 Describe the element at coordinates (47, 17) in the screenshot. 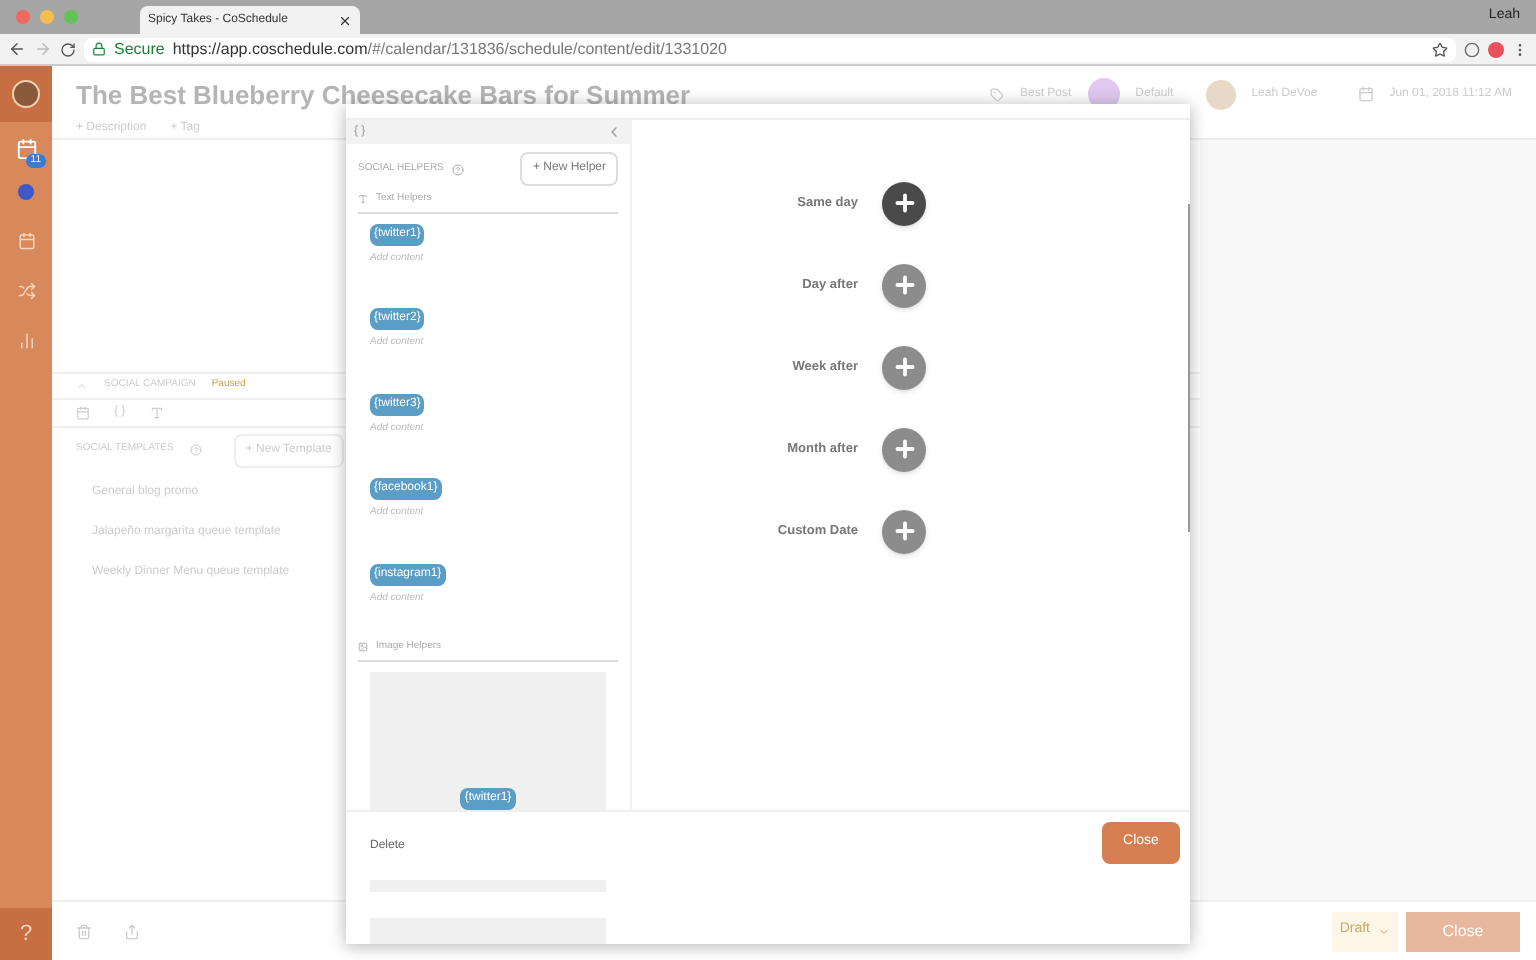

I see `minimize-window-icon` at that location.